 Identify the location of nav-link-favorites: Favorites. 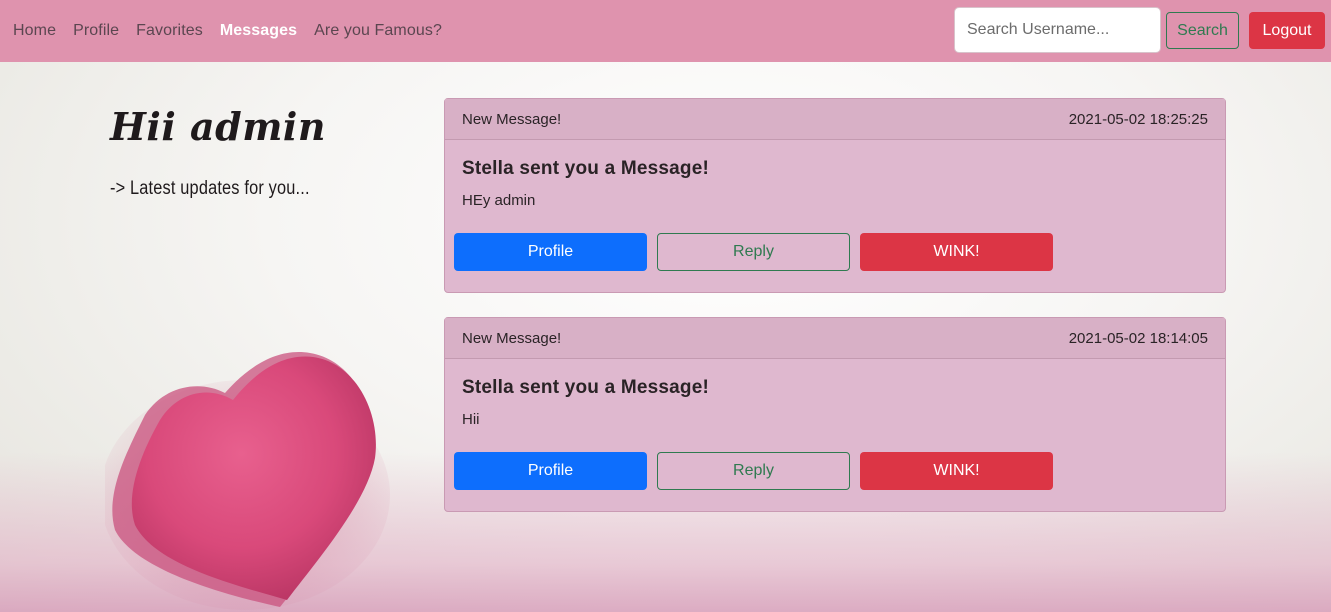
(169, 31).